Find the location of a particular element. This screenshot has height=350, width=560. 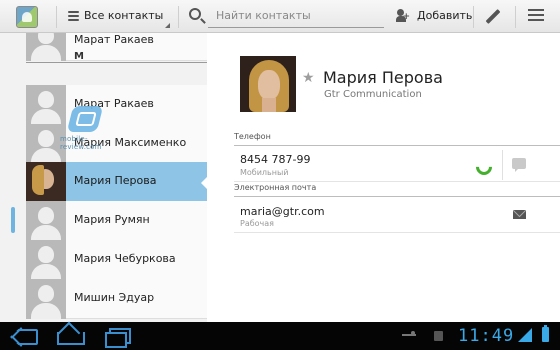

watermark: mobile-review.com is located at coordinates (86, 126).